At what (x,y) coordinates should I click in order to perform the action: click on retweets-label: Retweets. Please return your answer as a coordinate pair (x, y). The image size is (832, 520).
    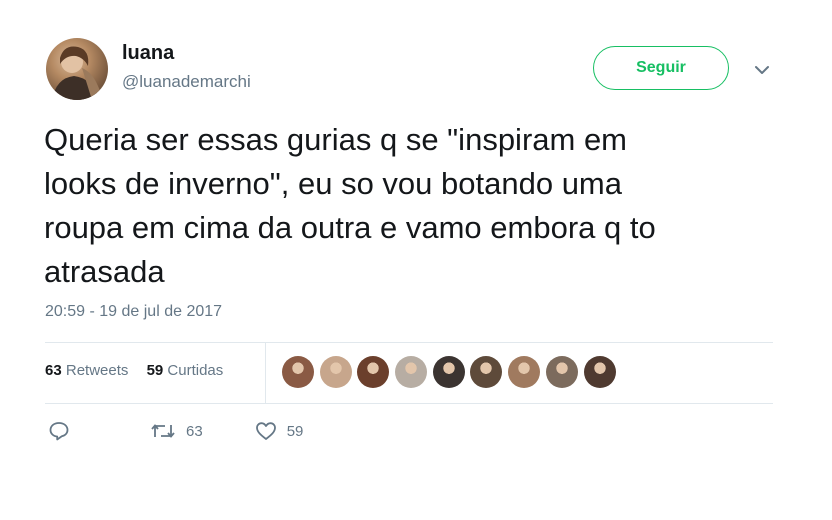
    Looking at the image, I should click on (97, 370).